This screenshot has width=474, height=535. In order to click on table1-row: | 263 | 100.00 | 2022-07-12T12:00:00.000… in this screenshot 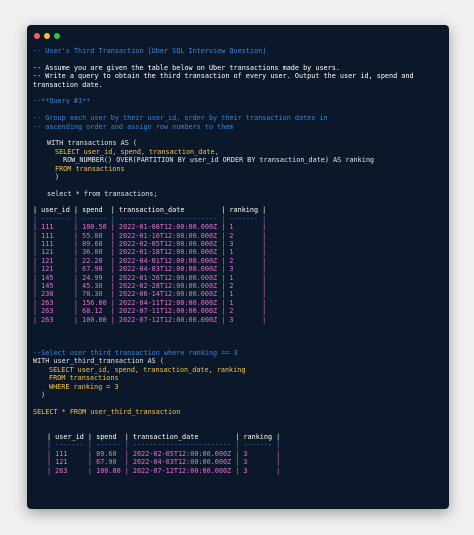, I will do `click(150, 319)`.